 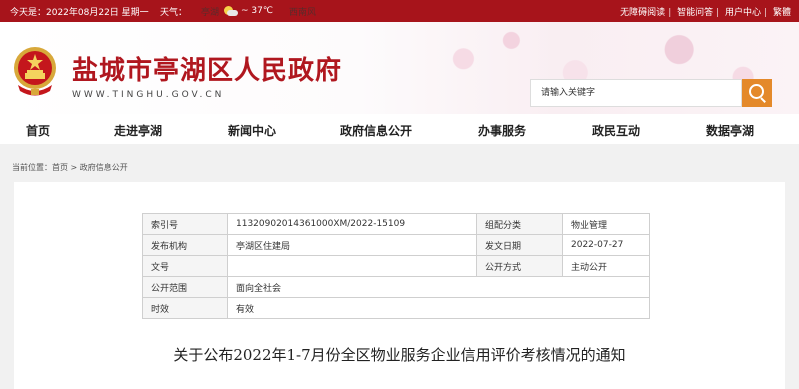 I want to click on docno-value, so click(x=352, y=266).